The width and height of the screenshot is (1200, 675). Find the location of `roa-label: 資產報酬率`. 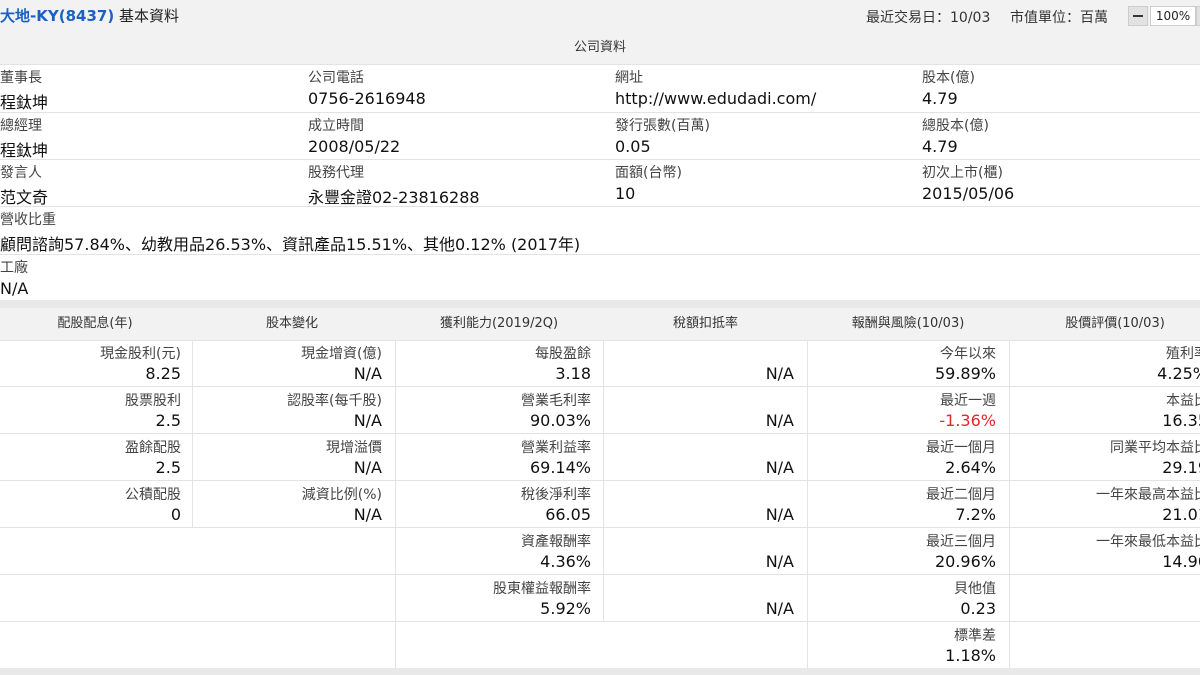

roa-label: 資產報酬率 is located at coordinates (556, 542).